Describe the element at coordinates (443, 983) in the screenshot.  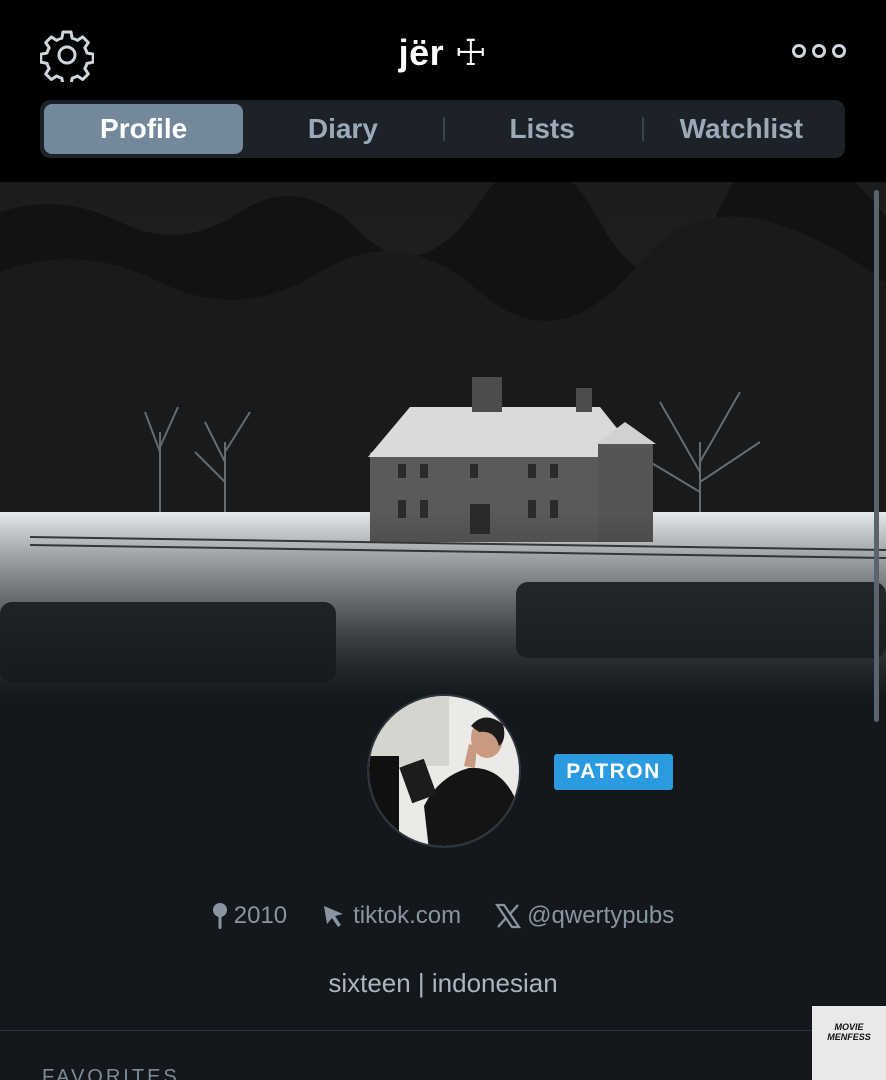
I see `bio-text: sixteen | indonesian` at that location.